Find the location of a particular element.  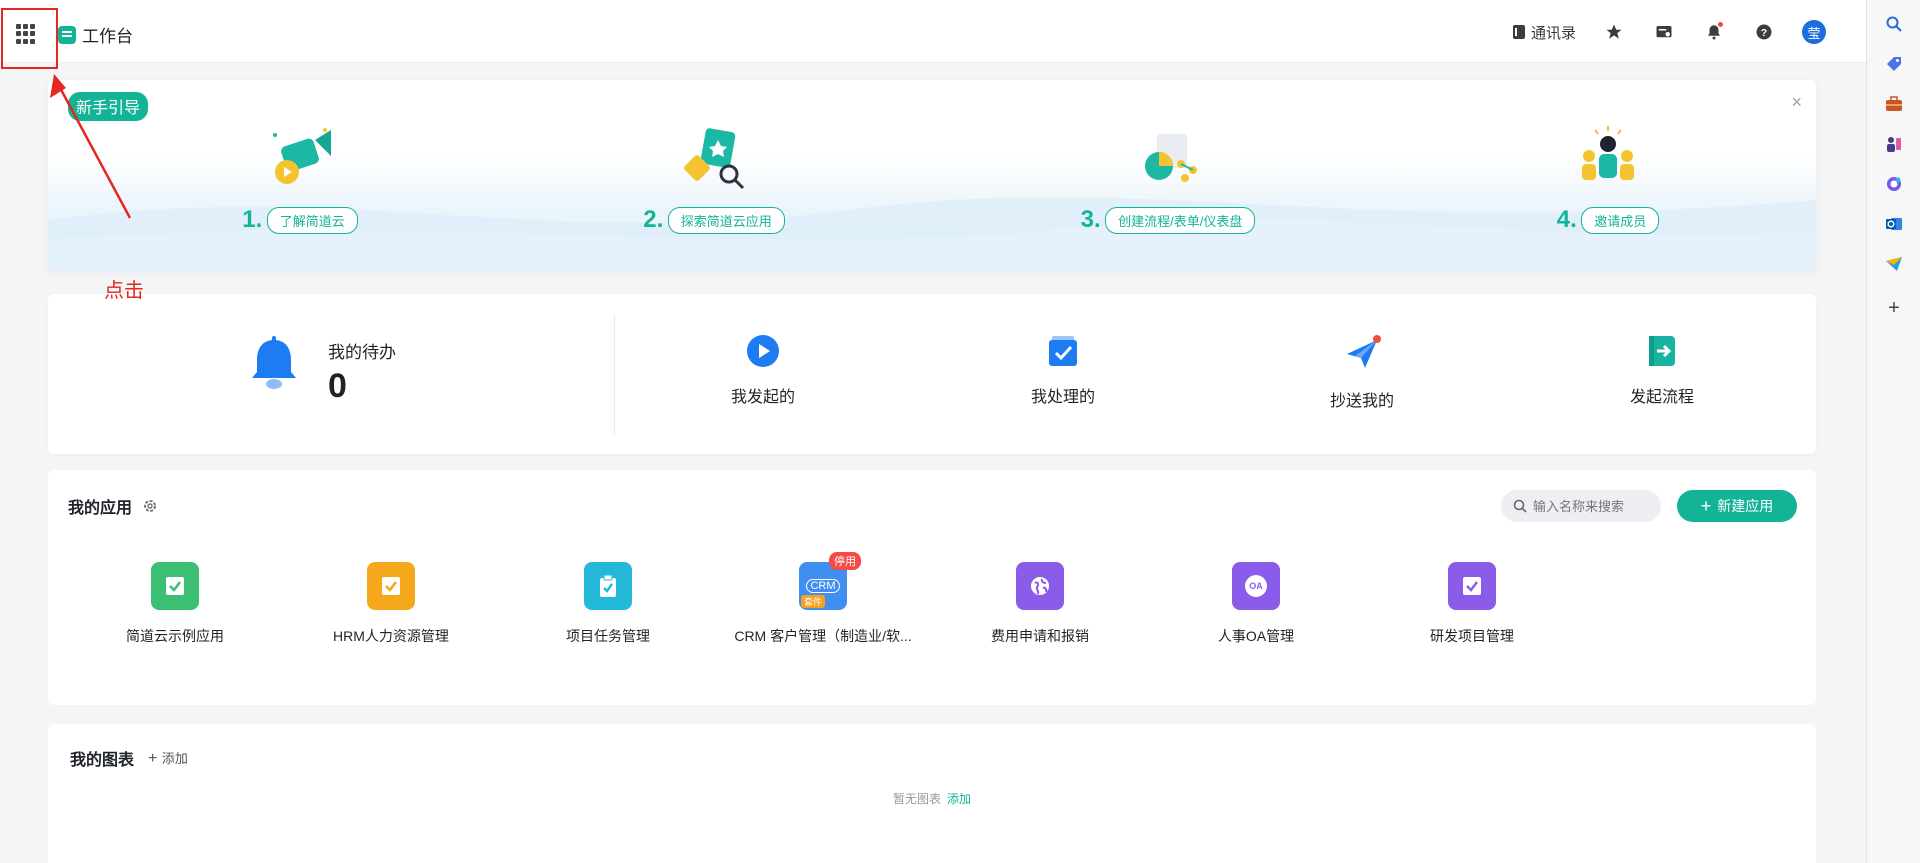

initiated-by-me: 我发起的 is located at coordinates (763, 370).